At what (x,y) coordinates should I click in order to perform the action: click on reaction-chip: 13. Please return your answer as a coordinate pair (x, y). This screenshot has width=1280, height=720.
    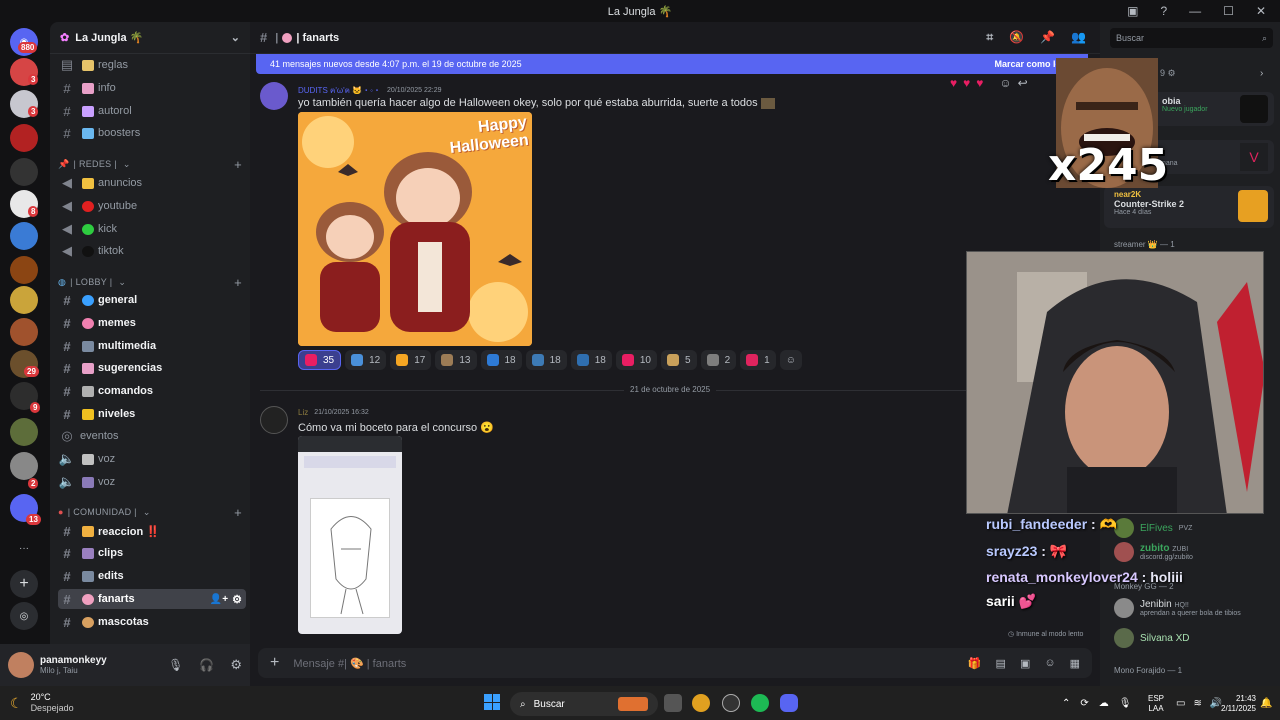
    Looking at the image, I should click on (456, 360).